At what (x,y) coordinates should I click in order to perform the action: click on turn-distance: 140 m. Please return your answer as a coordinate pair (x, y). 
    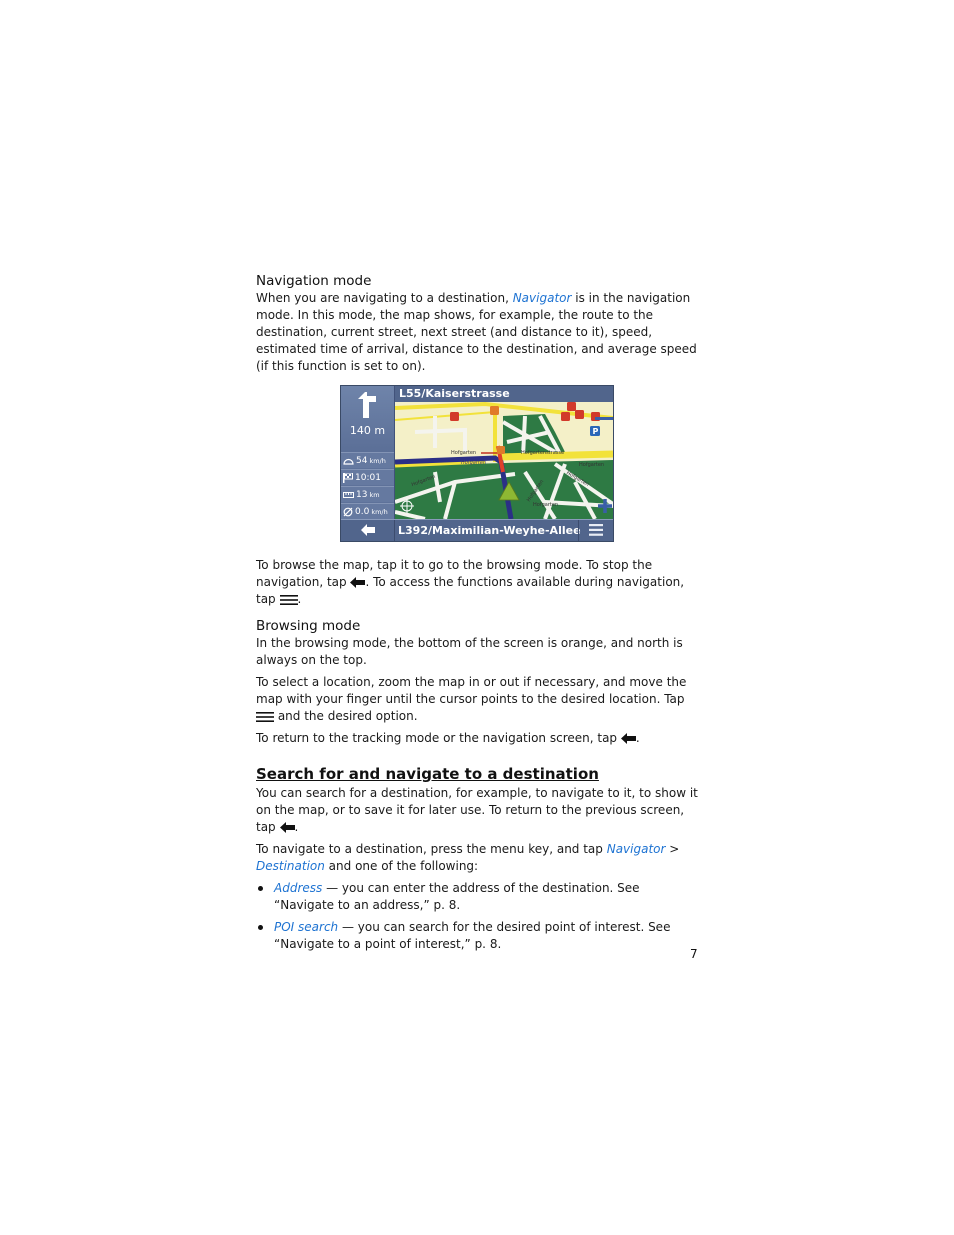
    Looking at the image, I should click on (367, 430).